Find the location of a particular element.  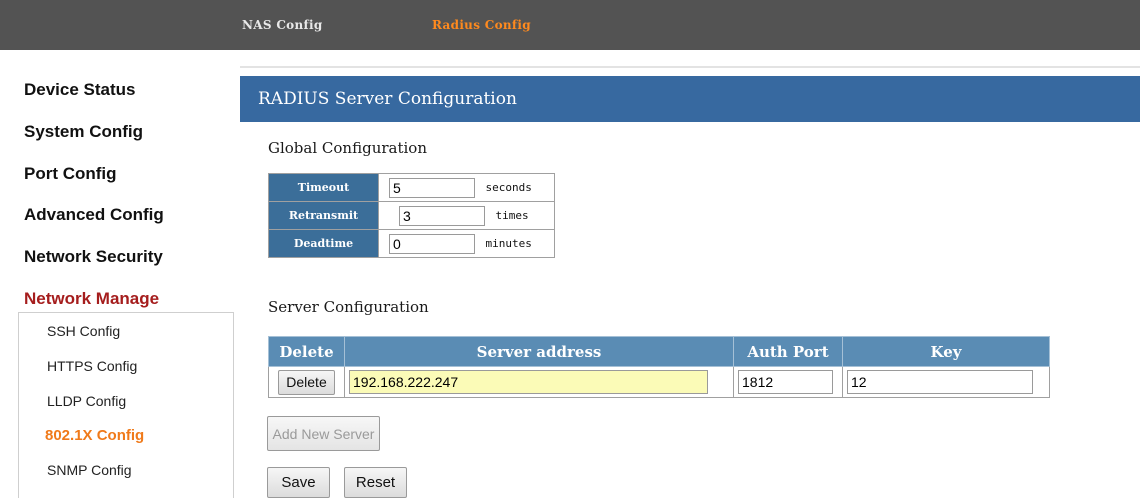

global-config-heading: Global Configuration is located at coordinates (347, 148).